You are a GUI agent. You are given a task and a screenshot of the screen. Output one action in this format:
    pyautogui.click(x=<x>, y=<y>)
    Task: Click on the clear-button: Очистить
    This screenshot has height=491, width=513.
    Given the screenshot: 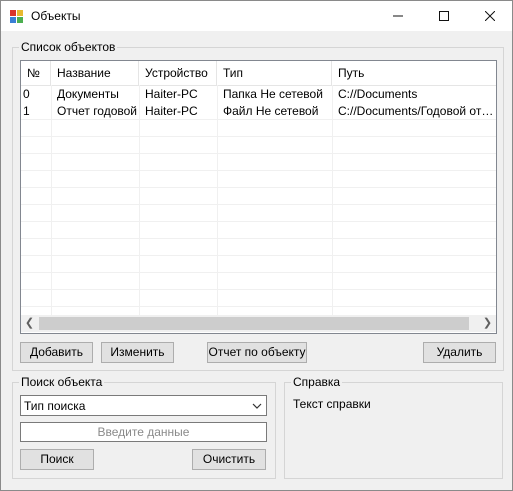 What is the action you would take?
    pyautogui.click(x=229, y=459)
    